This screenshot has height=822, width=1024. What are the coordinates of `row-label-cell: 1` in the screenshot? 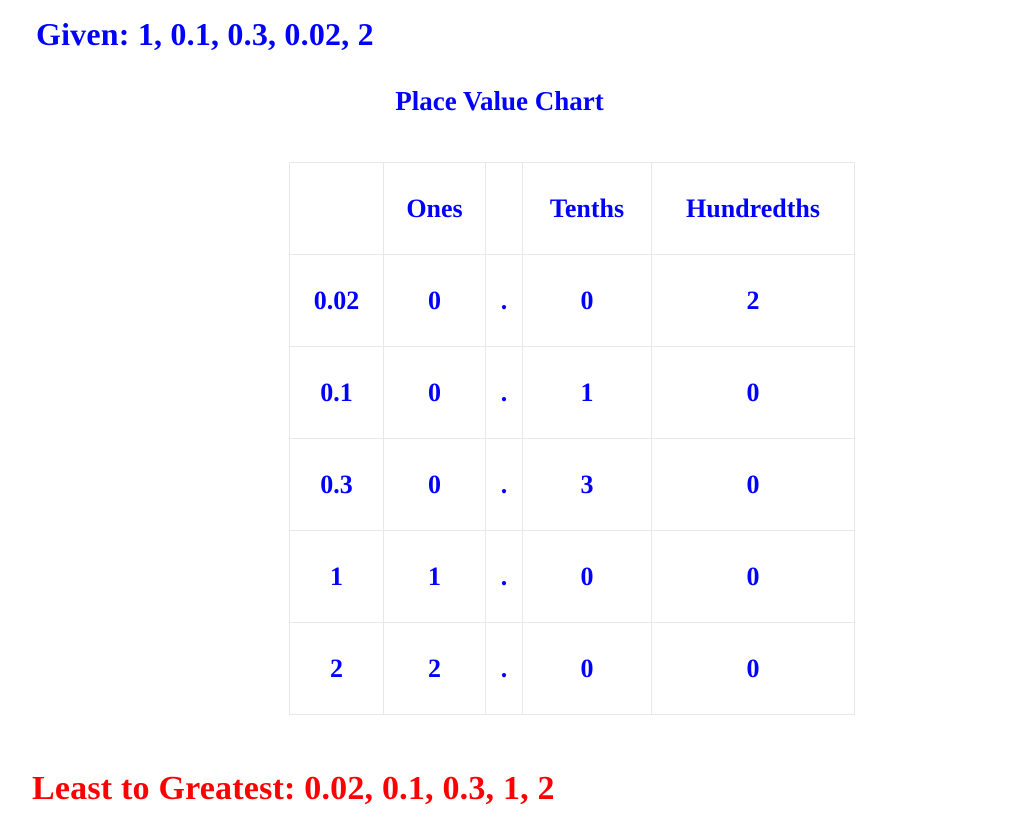 It's located at (336, 576).